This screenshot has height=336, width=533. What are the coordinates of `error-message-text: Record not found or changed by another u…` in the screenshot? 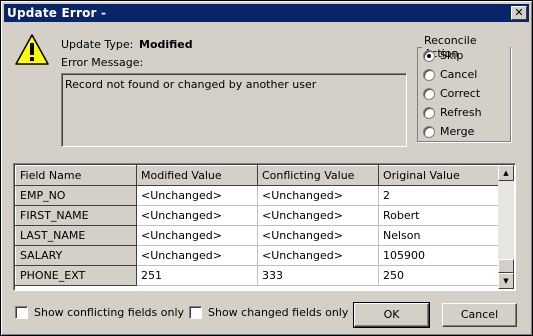 It's located at (191, 84).